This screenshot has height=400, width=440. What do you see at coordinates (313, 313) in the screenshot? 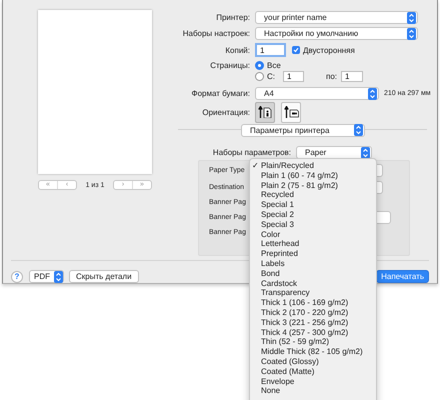
I see `menu-item: Thick 2 (170 - 220 g/m2)` at bounding box center [313, 313].